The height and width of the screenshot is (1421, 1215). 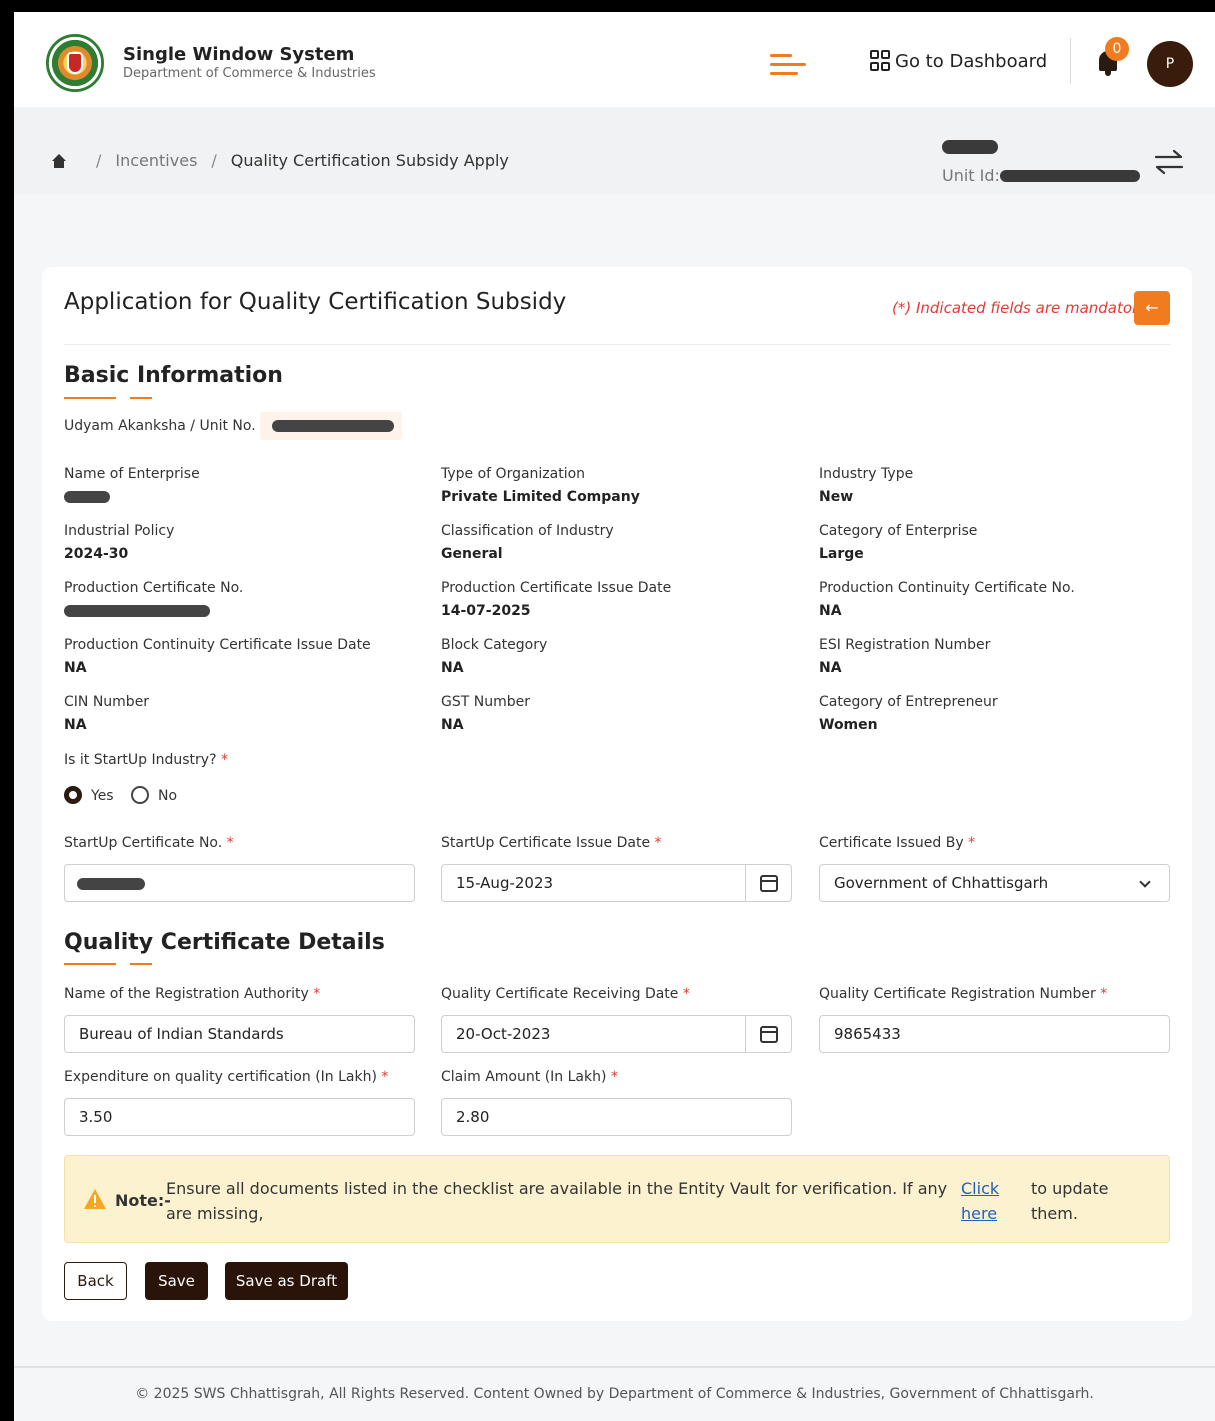 What do you see at coordinates (140, 795) in the screenshot?
I see `startup-no-radio` at bounding box center [140, 795].